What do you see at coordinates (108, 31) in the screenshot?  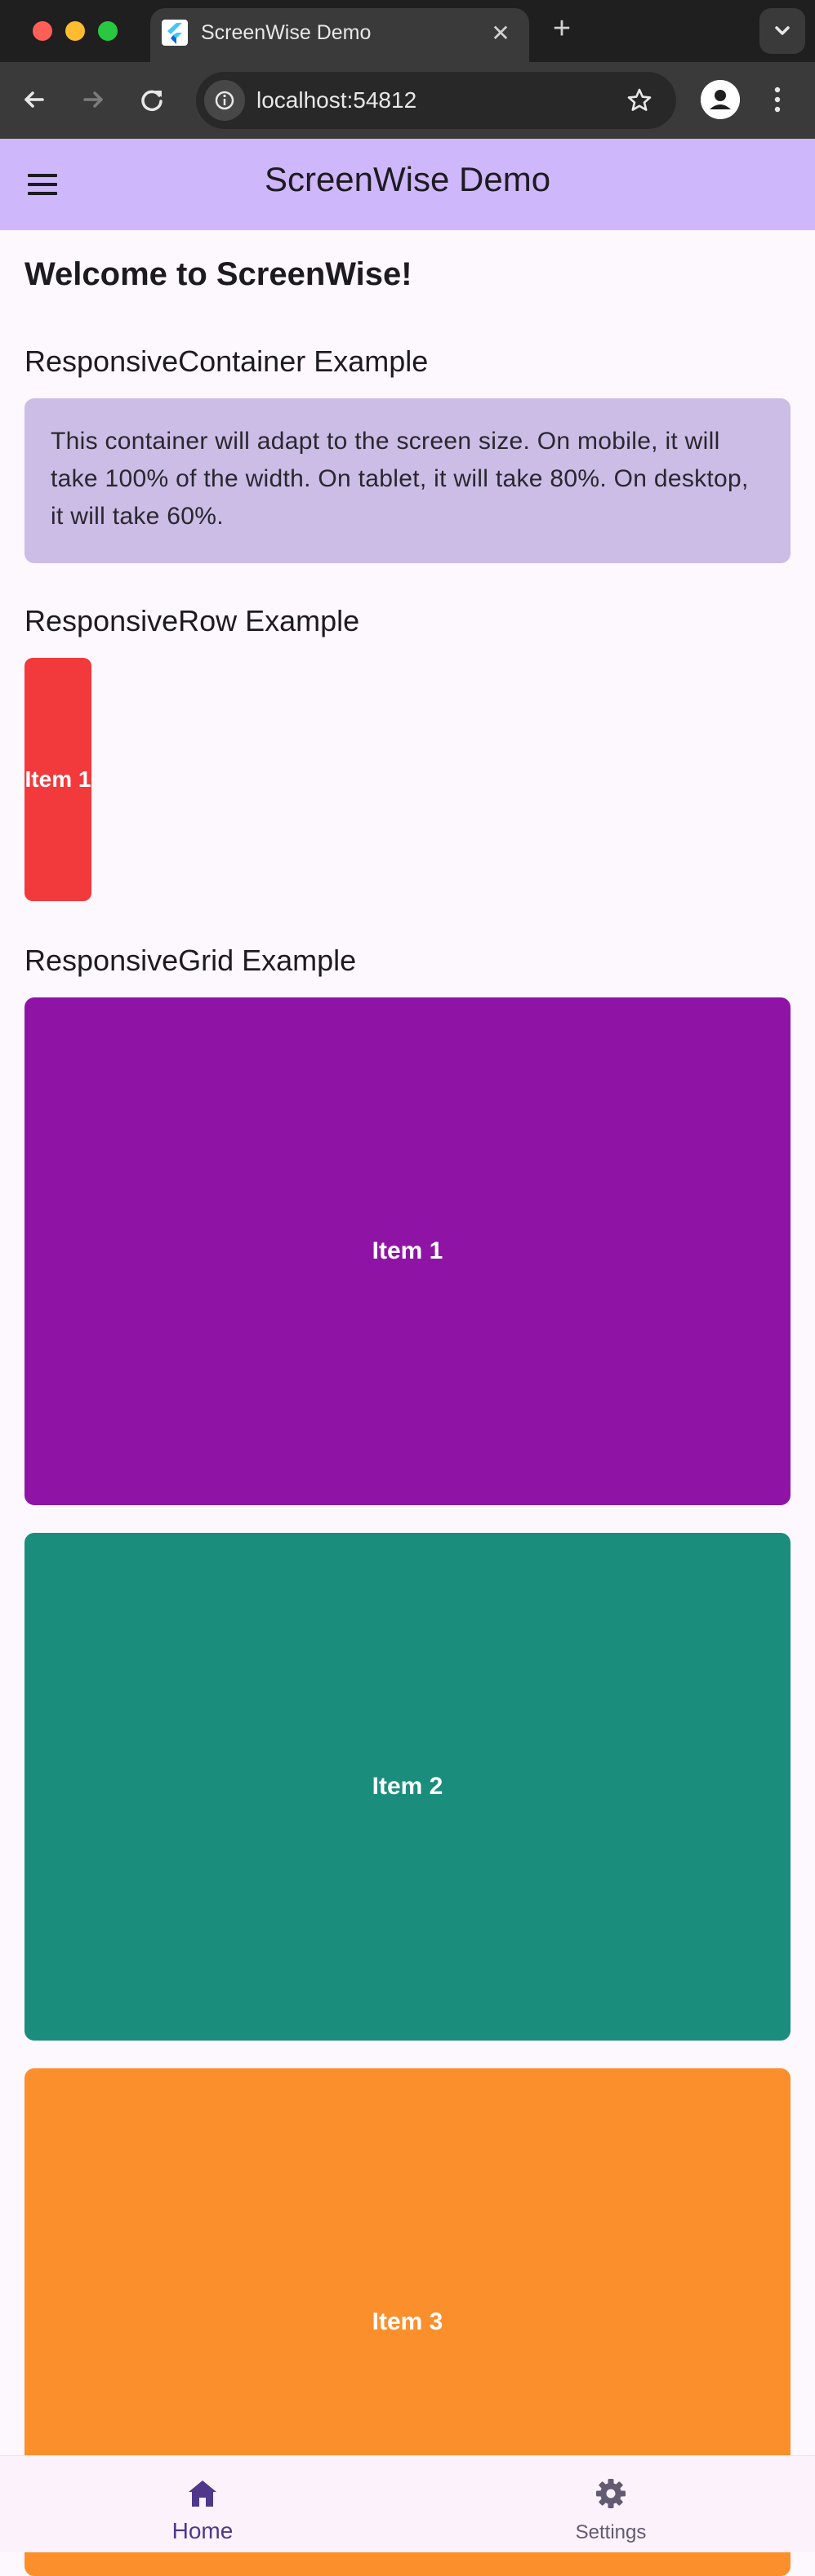 I see `maximize-window-button` at bounding box center [108, 31].